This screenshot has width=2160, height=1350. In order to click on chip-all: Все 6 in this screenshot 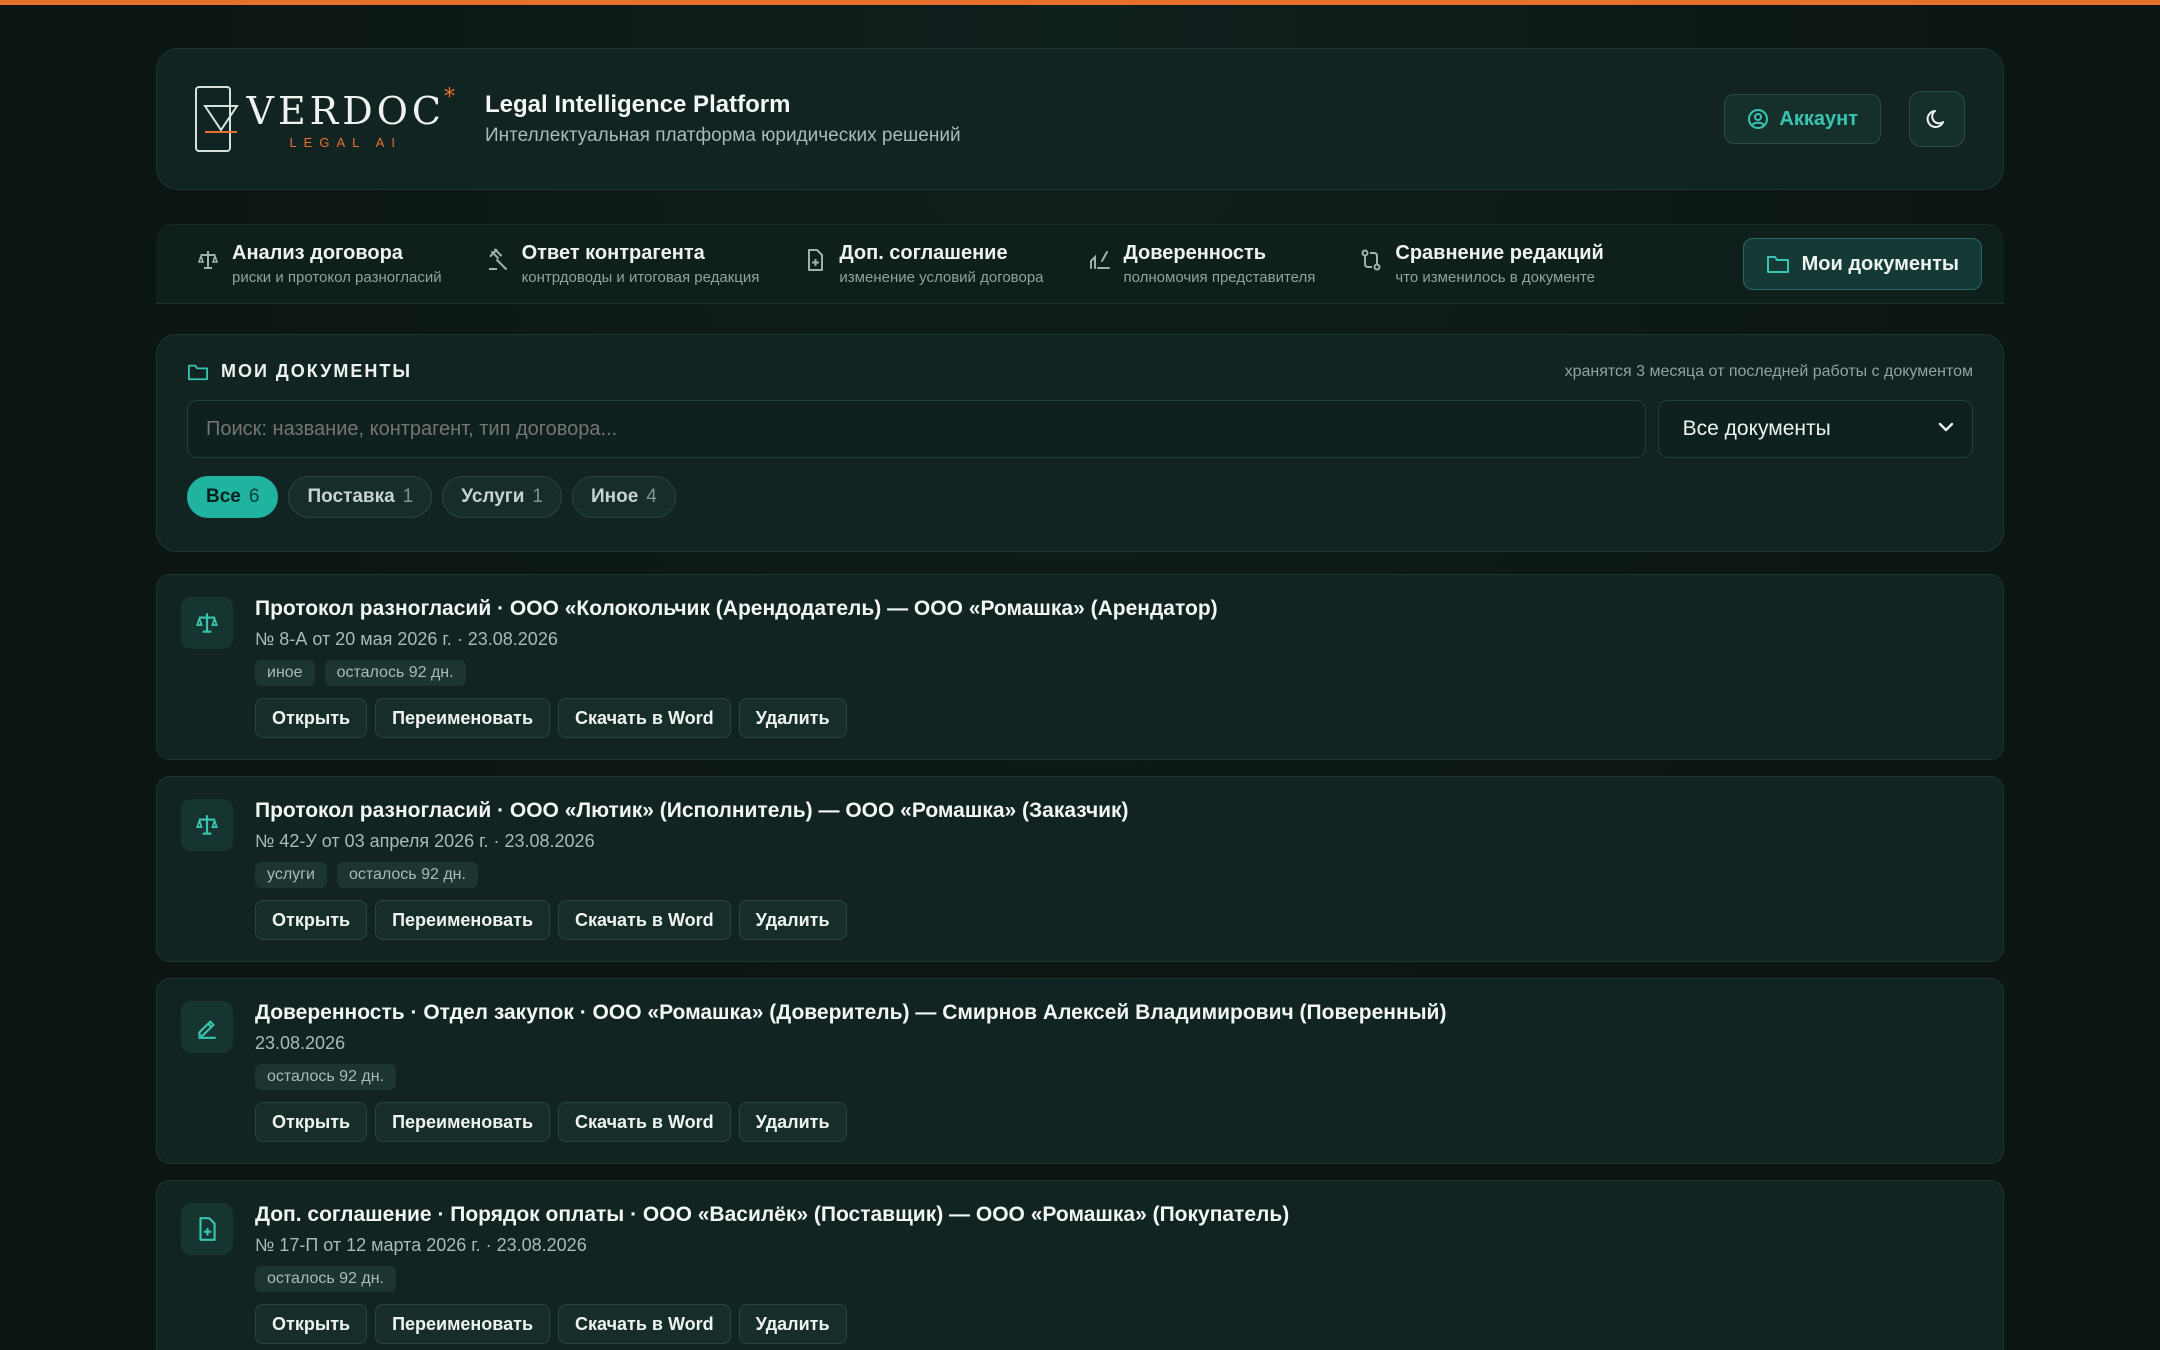, I will do `click(233, 497)`.